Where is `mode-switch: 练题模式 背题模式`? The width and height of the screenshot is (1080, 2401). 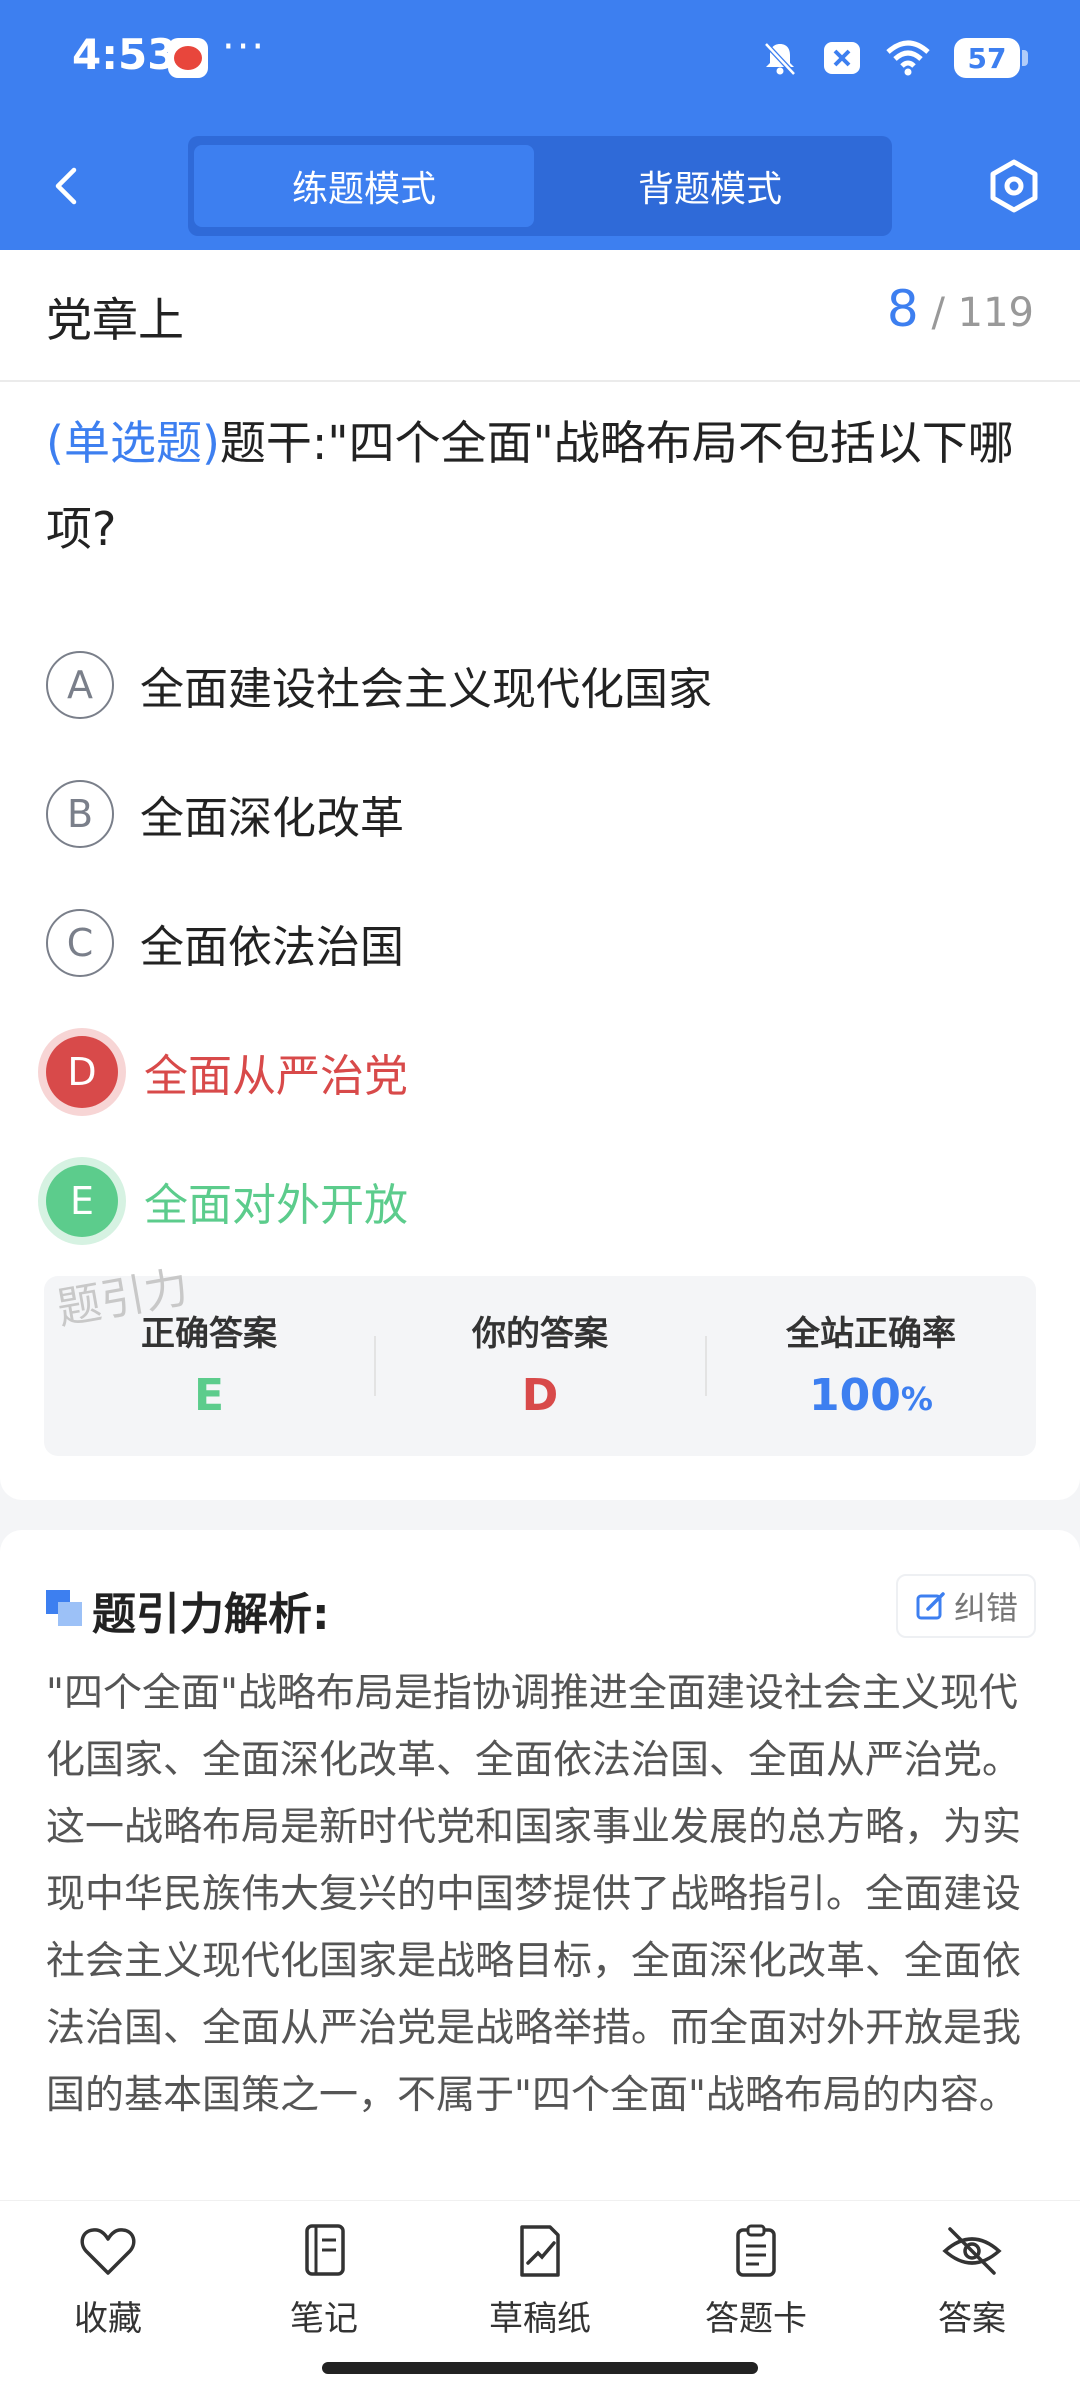
mode-switch: 练题模式 背题模式 is located at coordinates (540, 186).